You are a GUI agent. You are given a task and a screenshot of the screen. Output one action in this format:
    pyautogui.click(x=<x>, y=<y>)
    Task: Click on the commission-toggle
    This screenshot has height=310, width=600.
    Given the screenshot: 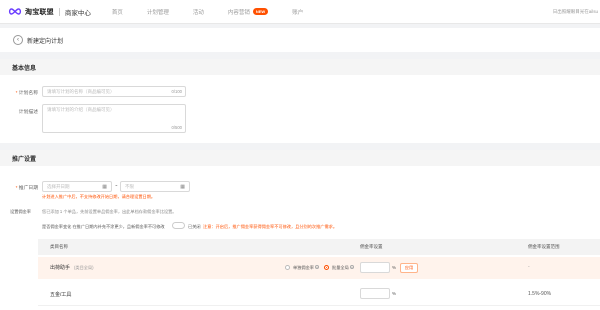 What is the action you would take?
    pyautogui.click(x=178, y=225)
    